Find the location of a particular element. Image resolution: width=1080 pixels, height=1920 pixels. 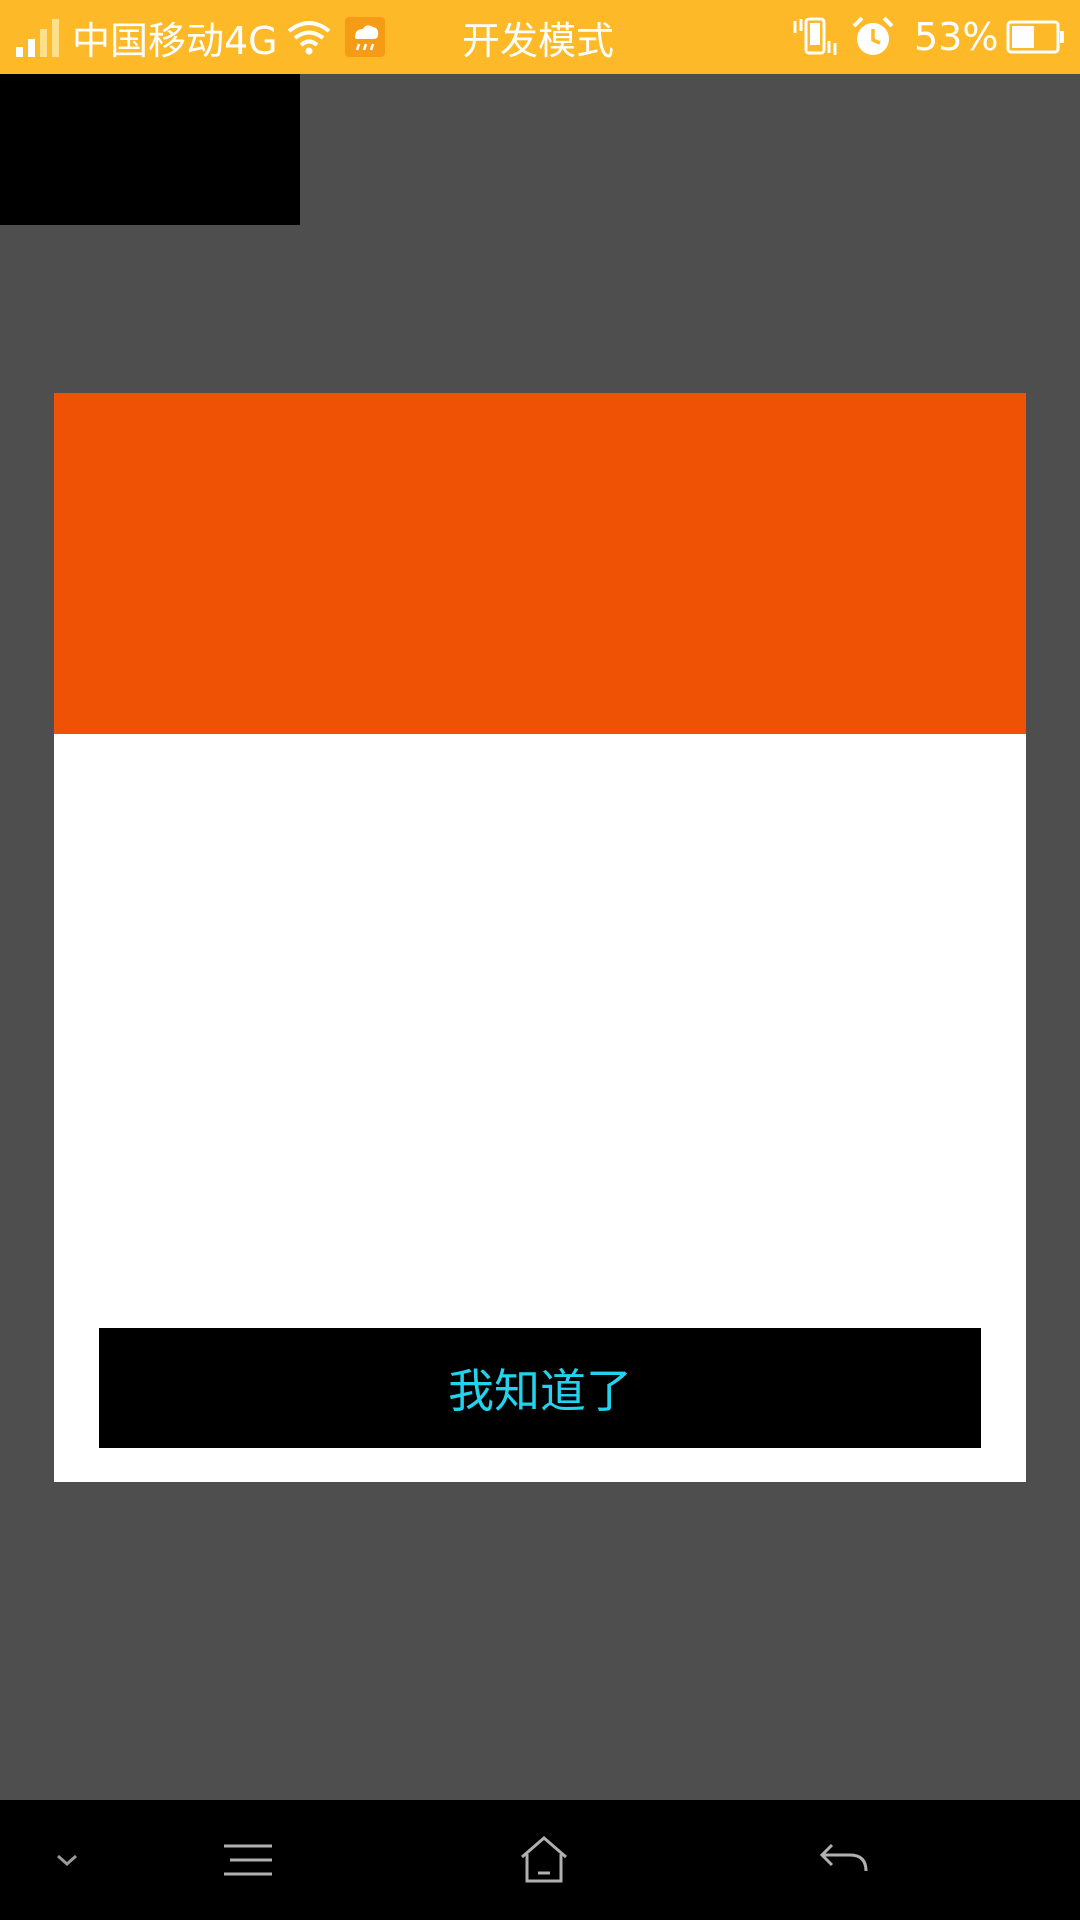

signal-icon is located at coordinates (39, 37).